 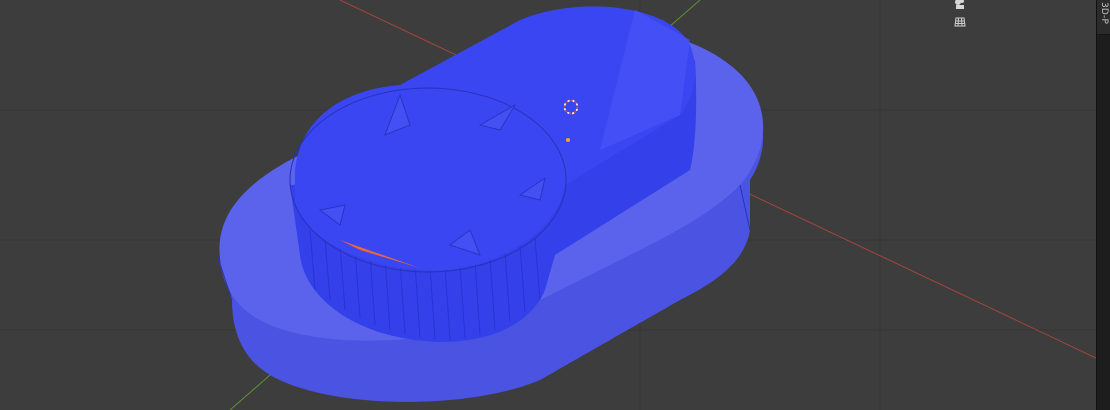 What do you see at coordinates (1103, 205) in the screenshot?
I see `sidebar-strip: 3D-P` at bounding box center [1103, 205].